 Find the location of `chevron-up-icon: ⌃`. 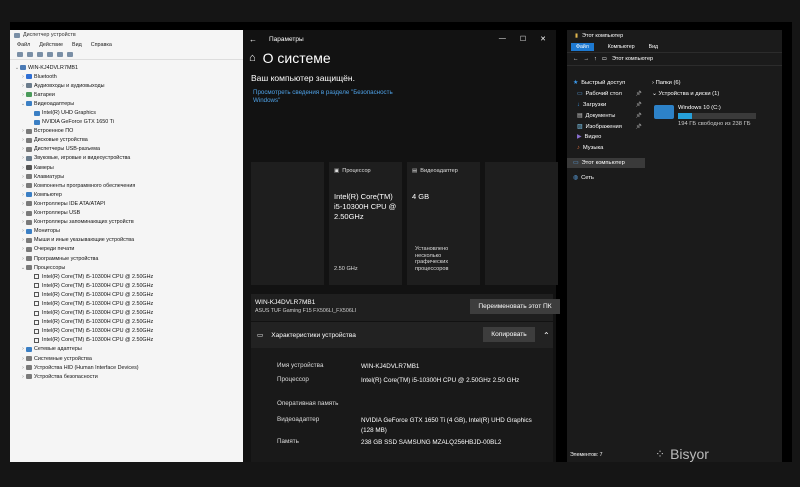

chevron-up-icon: ⌃ is located at coordinates (546, 335).